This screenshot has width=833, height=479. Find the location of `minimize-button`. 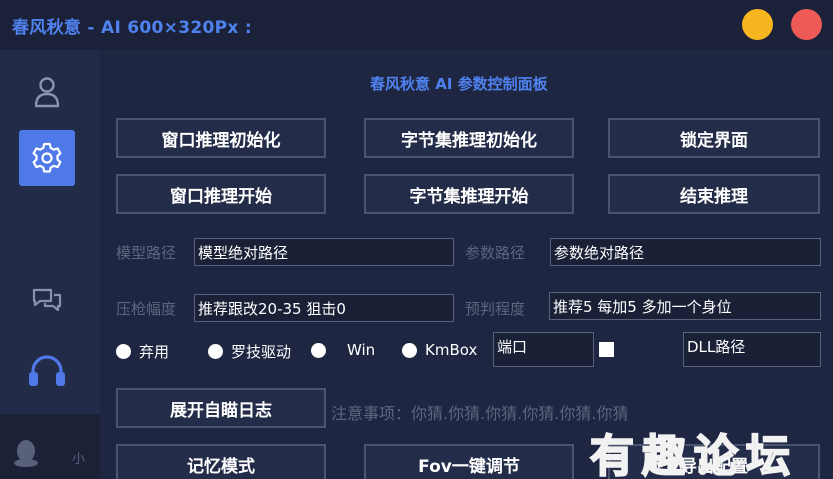

minimize-button is located at coordinates (757, 24).